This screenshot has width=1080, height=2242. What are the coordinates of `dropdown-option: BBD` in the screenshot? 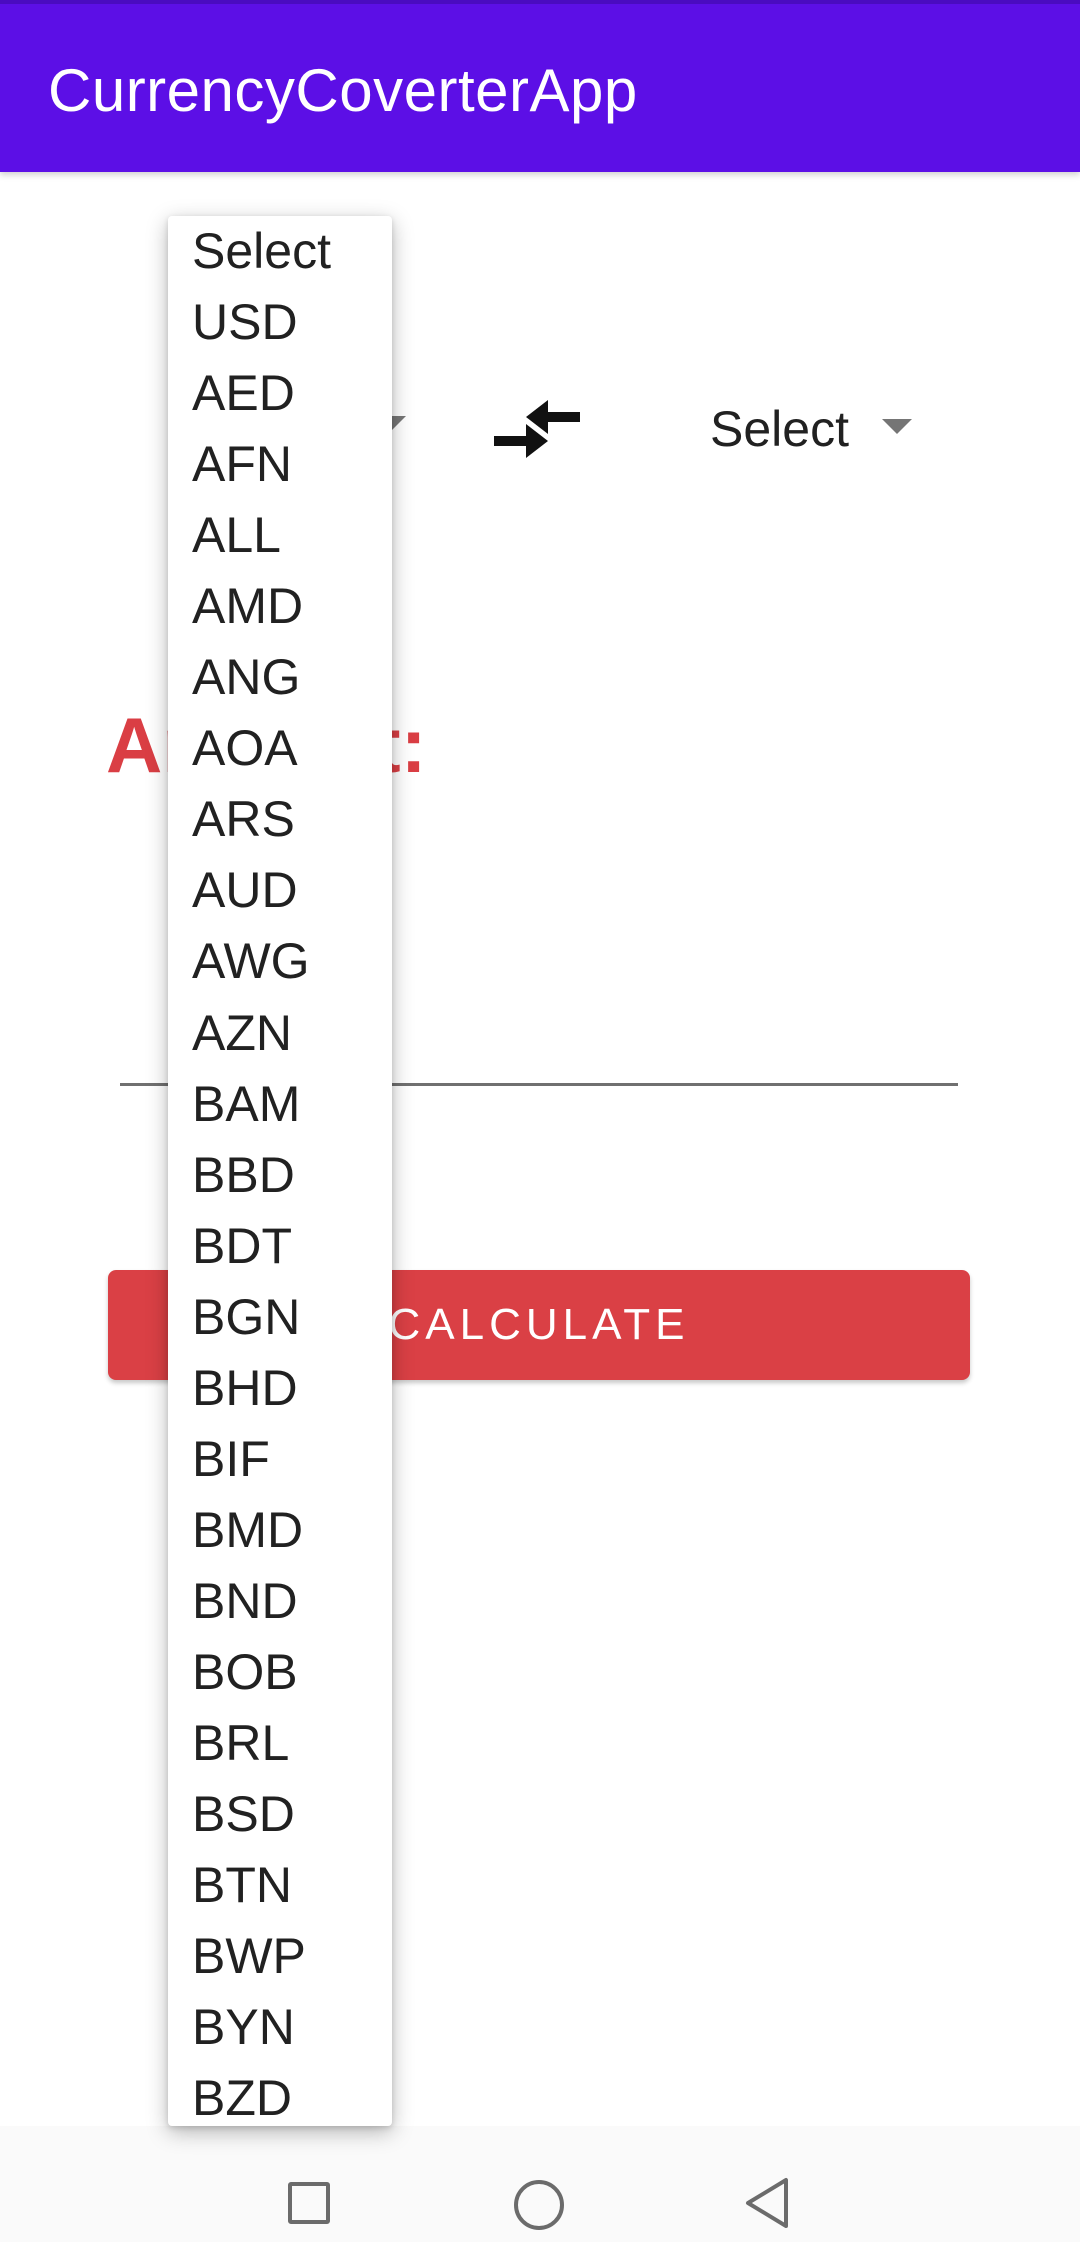 It's located at (280, 1175).